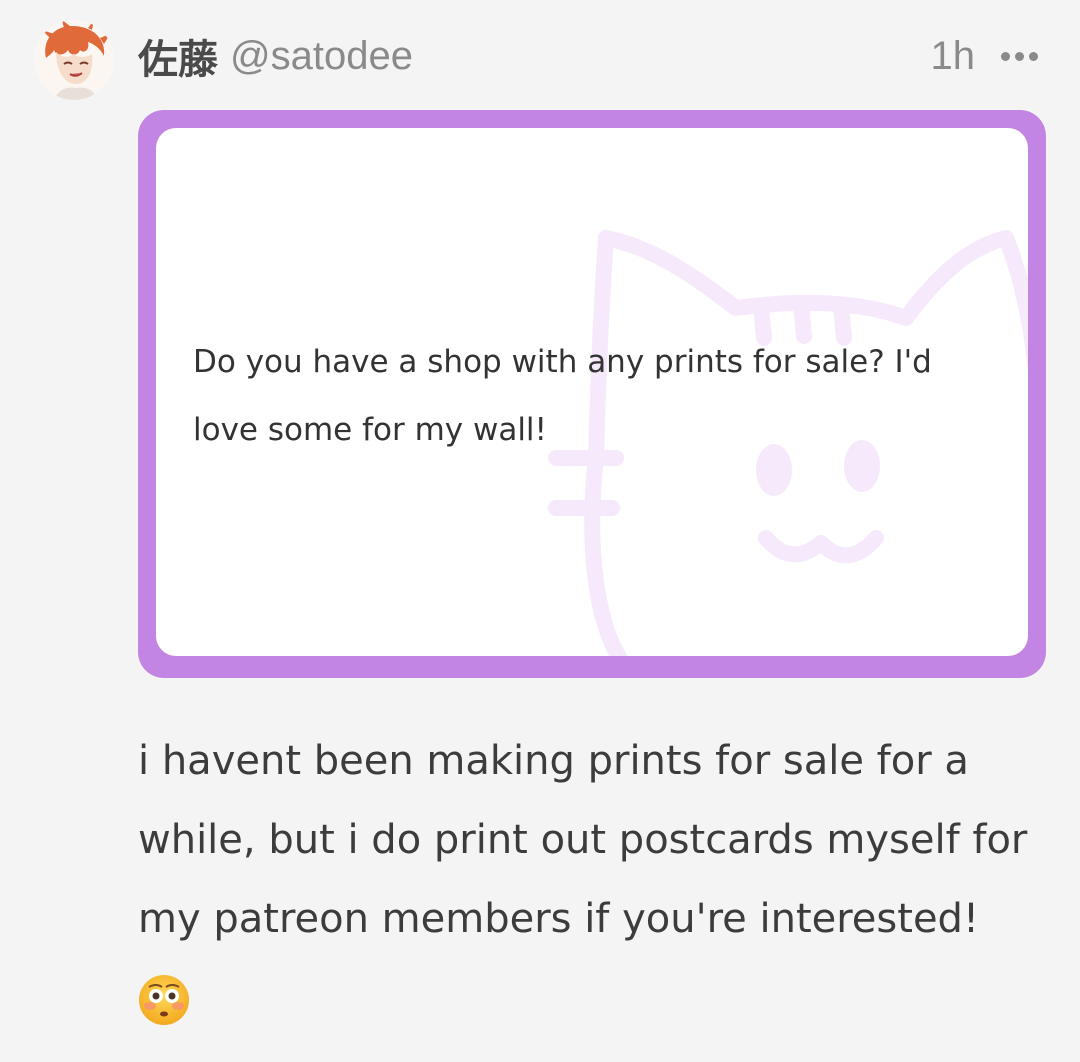 This screenshot has height=1062, width=1080. I want to click on flushed-face-emoji-icon, so click(164, 1000).